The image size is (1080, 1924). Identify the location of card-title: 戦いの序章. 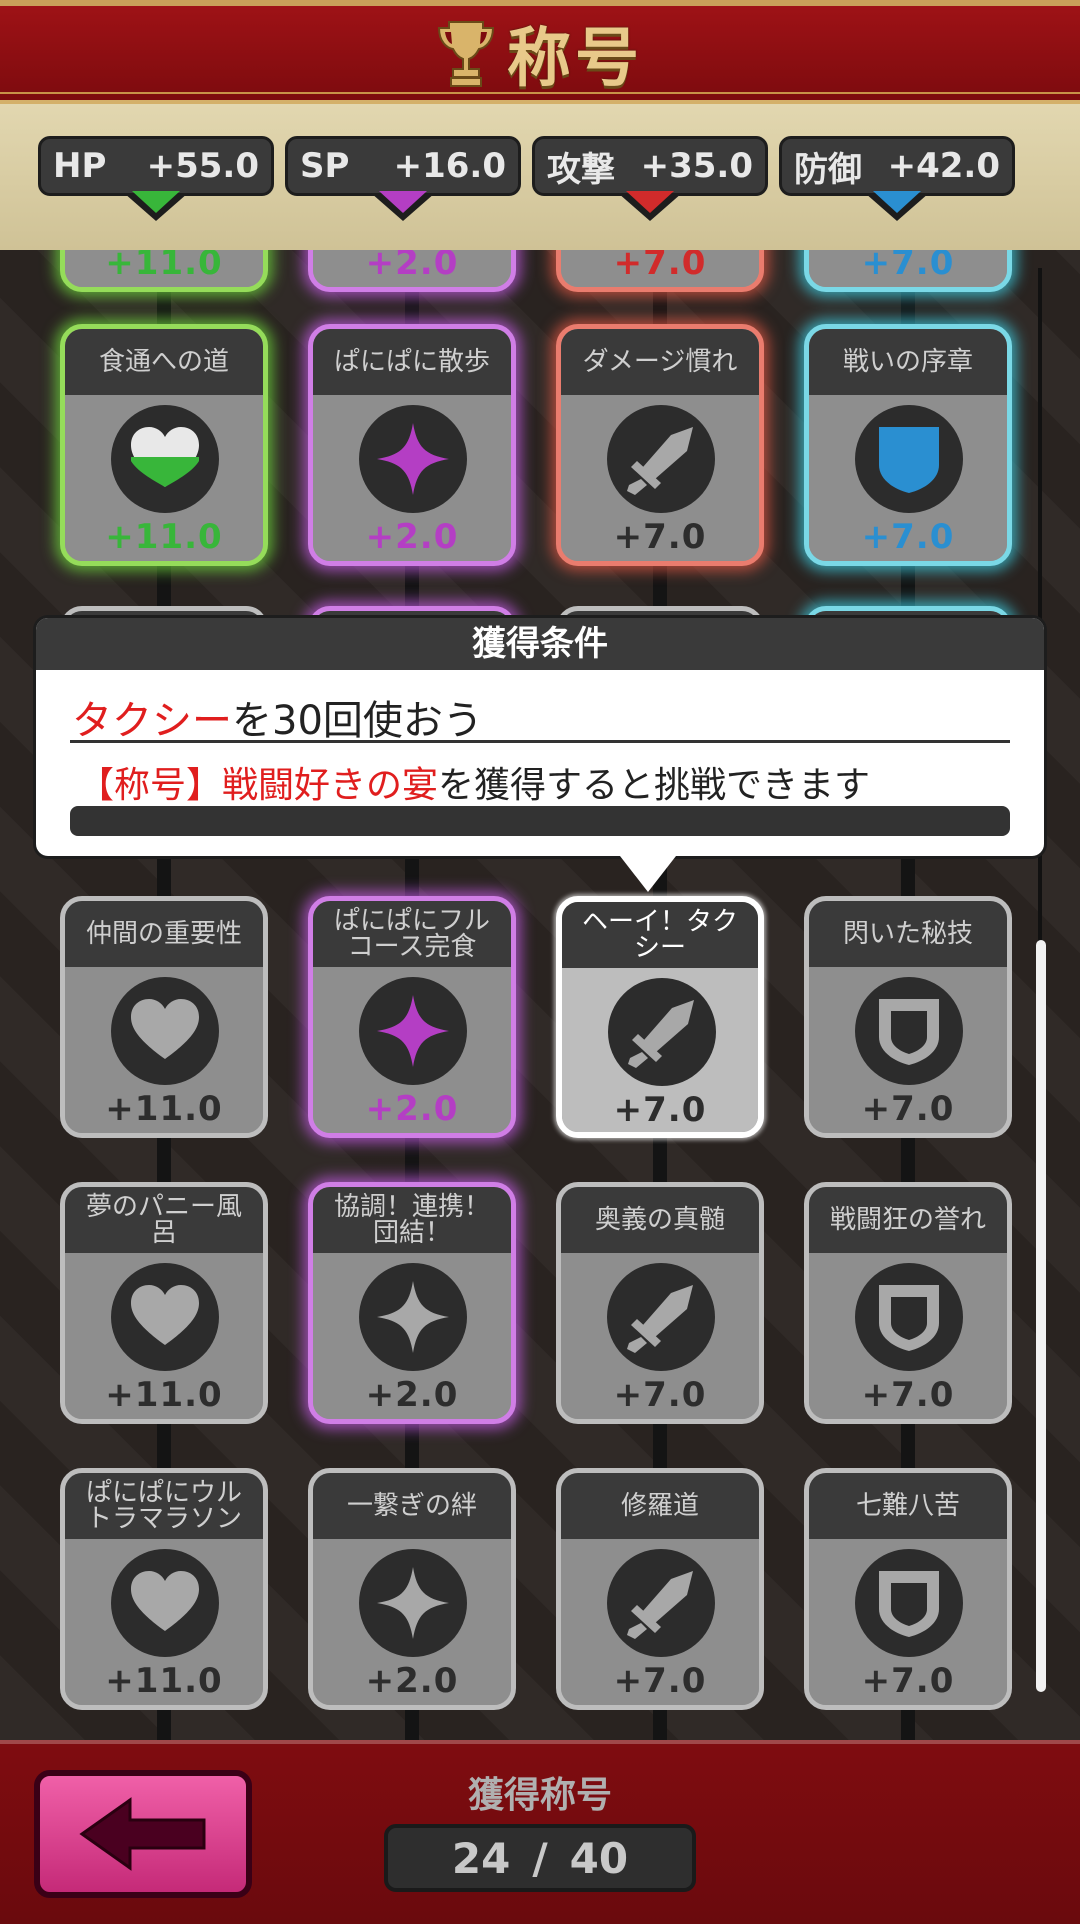
(908, 362).